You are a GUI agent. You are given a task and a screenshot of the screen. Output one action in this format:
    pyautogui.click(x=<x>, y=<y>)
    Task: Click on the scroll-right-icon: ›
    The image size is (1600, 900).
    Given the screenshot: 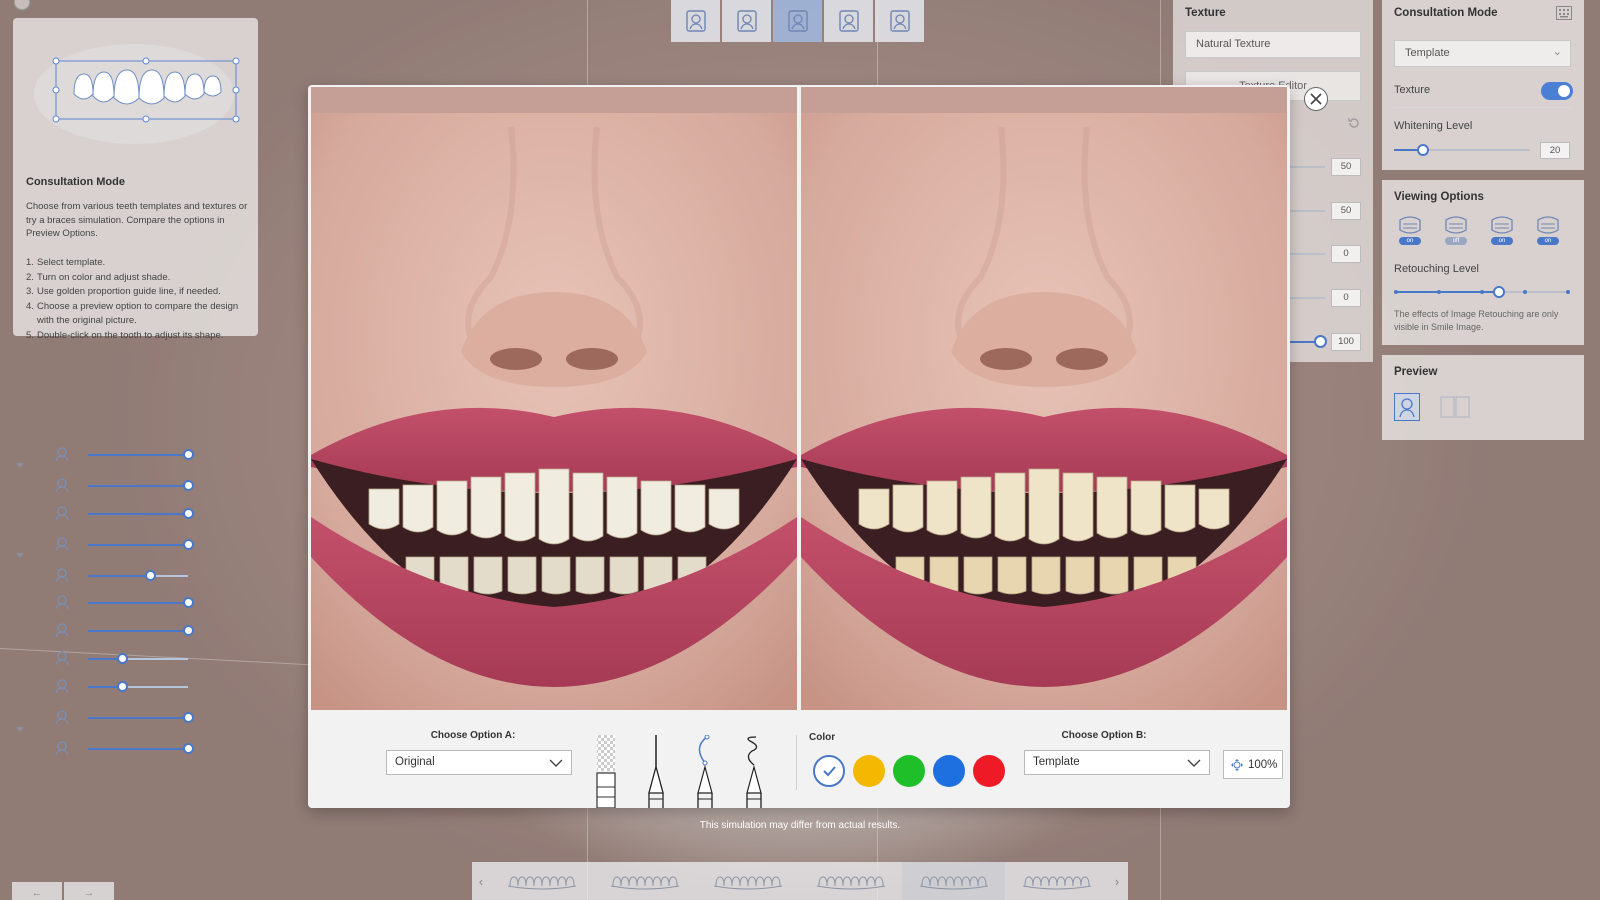 What is the action you would take?
    pyautogui.click(x=1117, y=881)
    